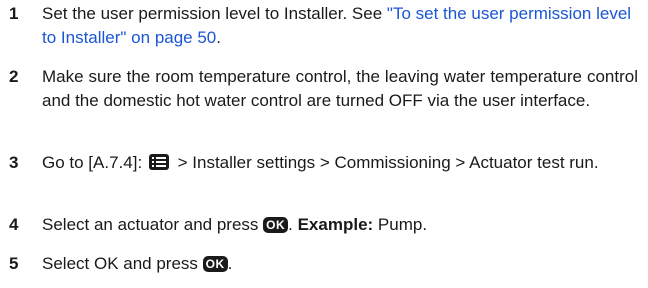 The image size is (648, 288). Describe the element at coordinates (153, 224) in the screenshot. I see `step-text-before: Select an actuator and press` at that location.